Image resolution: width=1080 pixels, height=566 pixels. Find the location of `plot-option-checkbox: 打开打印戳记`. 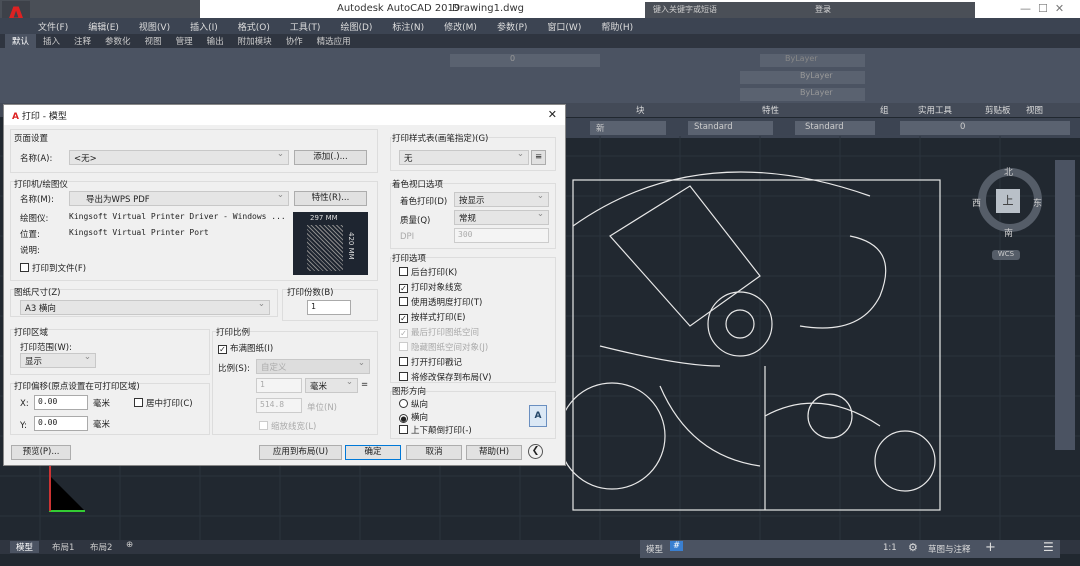

plot-option-checkbox: 打开打印戳记 is located at coordinates (430, 362).